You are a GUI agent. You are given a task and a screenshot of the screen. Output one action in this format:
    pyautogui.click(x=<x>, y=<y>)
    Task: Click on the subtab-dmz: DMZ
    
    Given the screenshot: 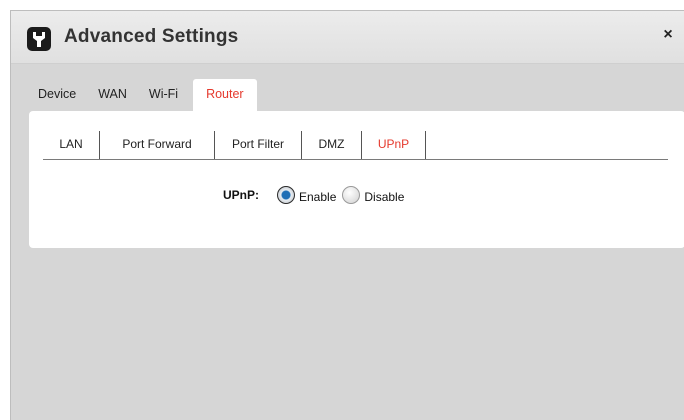 What is the action you would take?
    pyautogui.click(x=332, y=145)
    